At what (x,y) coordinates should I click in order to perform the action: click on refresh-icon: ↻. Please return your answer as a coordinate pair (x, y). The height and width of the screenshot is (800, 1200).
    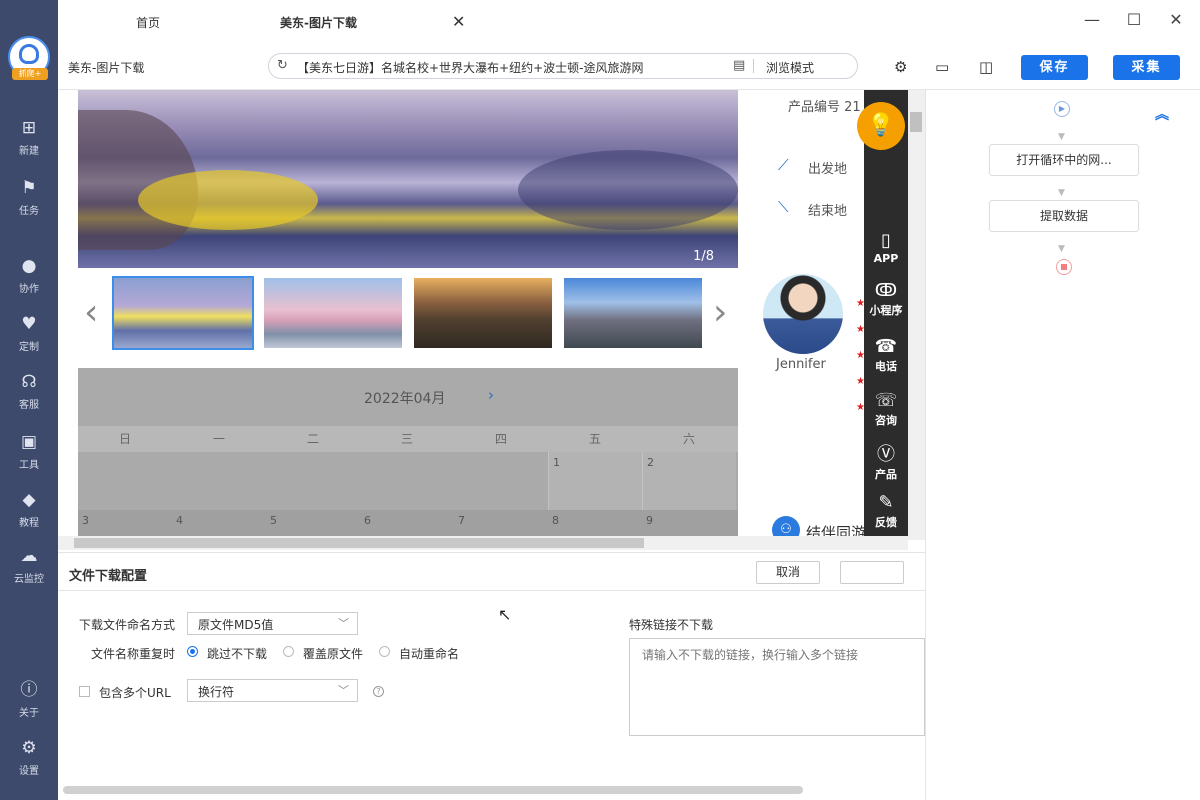
    Looking at the image, I should click on (282, 65).